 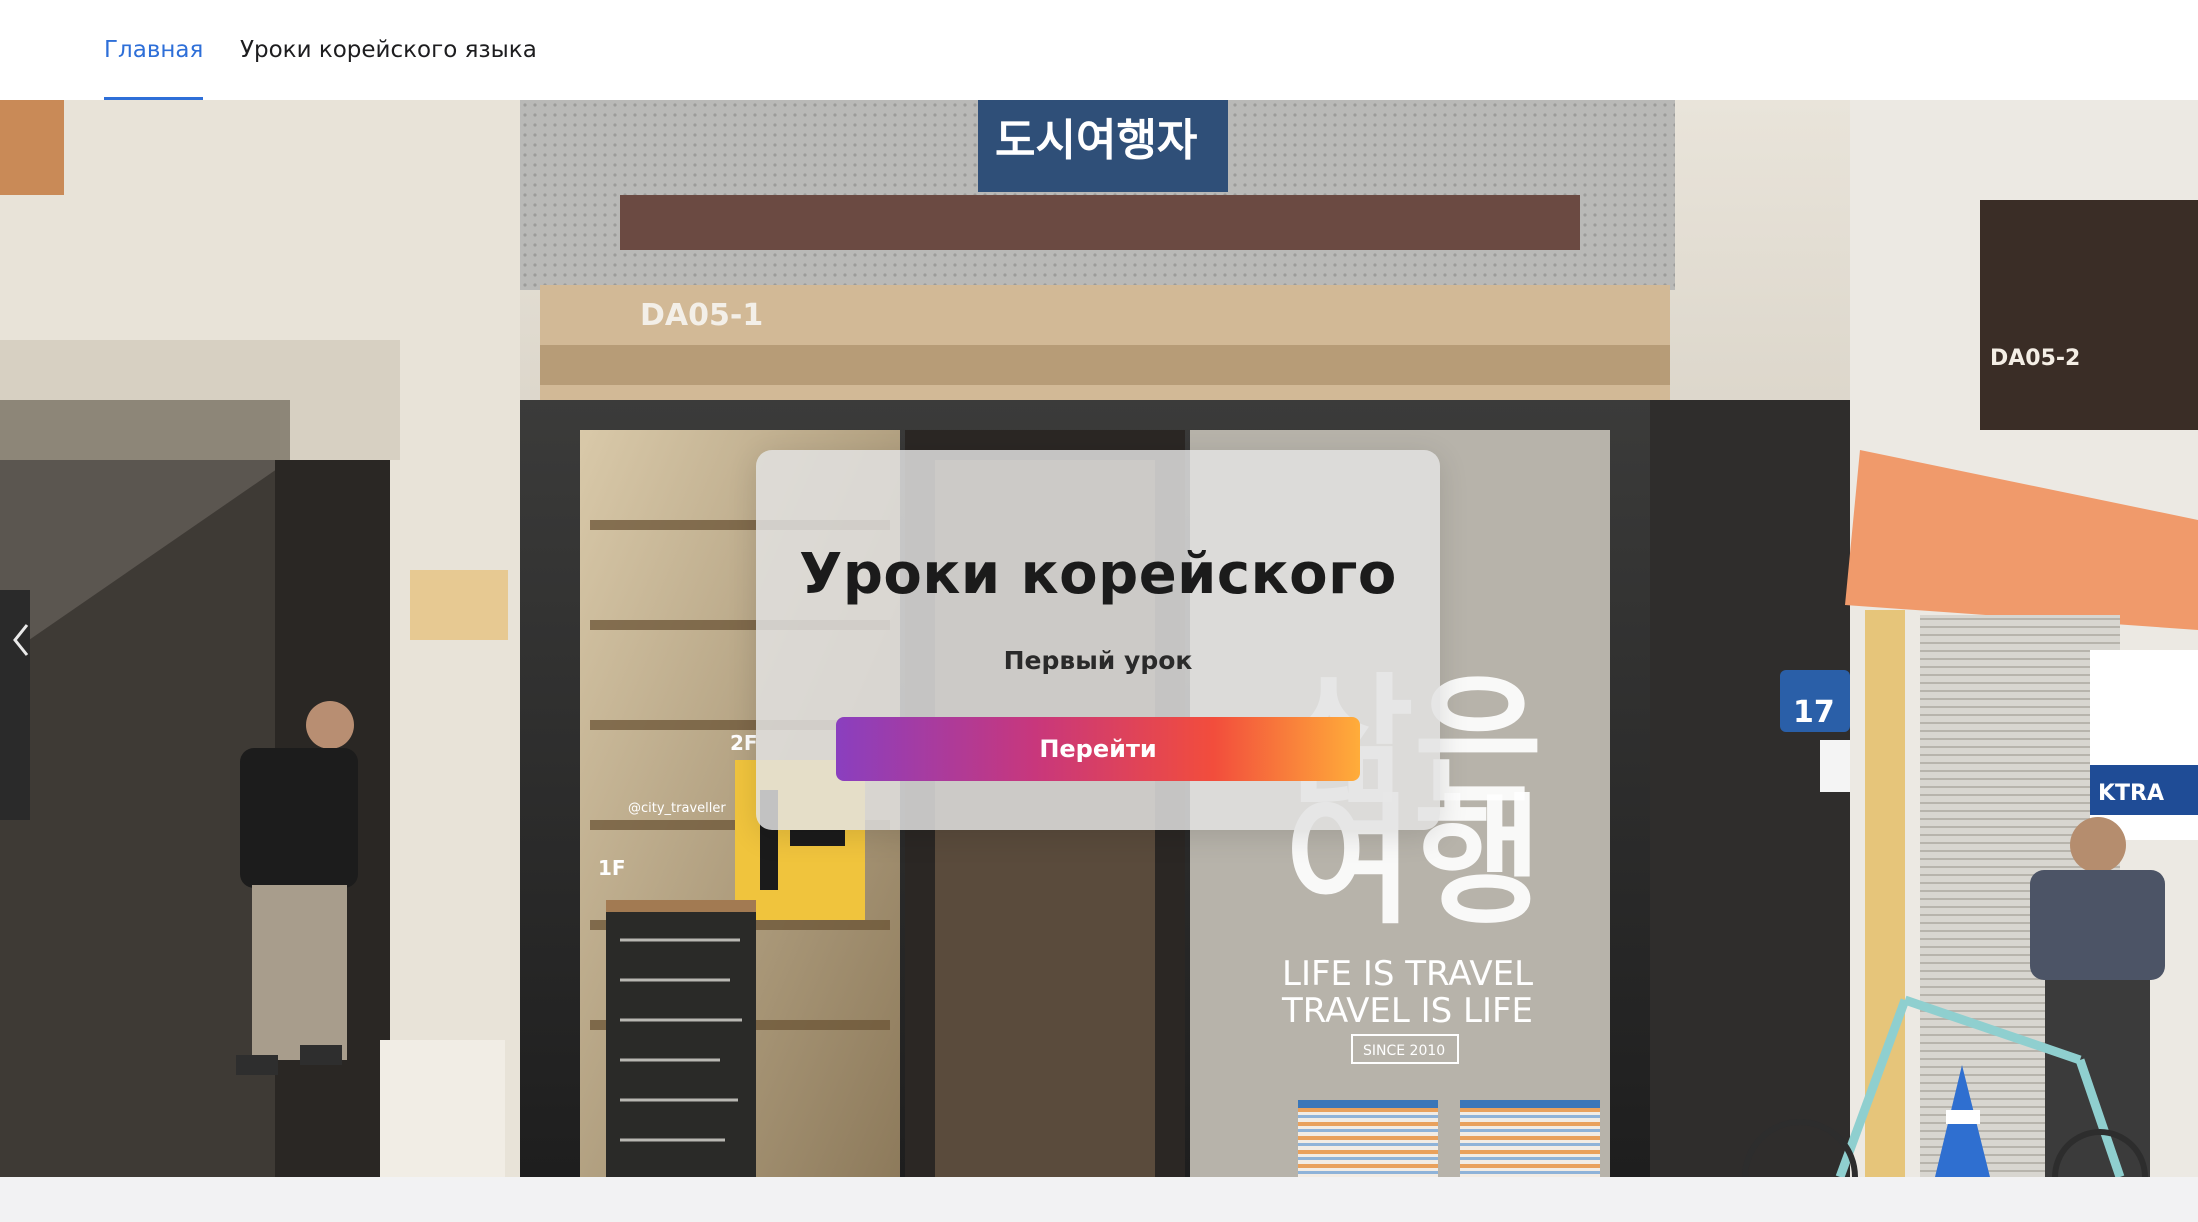 What do you see at coordinates (1407, 974) in the screenshot?
I see `window-slogan-1: LIFE IS TRAVEL` at bounding box center [1407, 974].